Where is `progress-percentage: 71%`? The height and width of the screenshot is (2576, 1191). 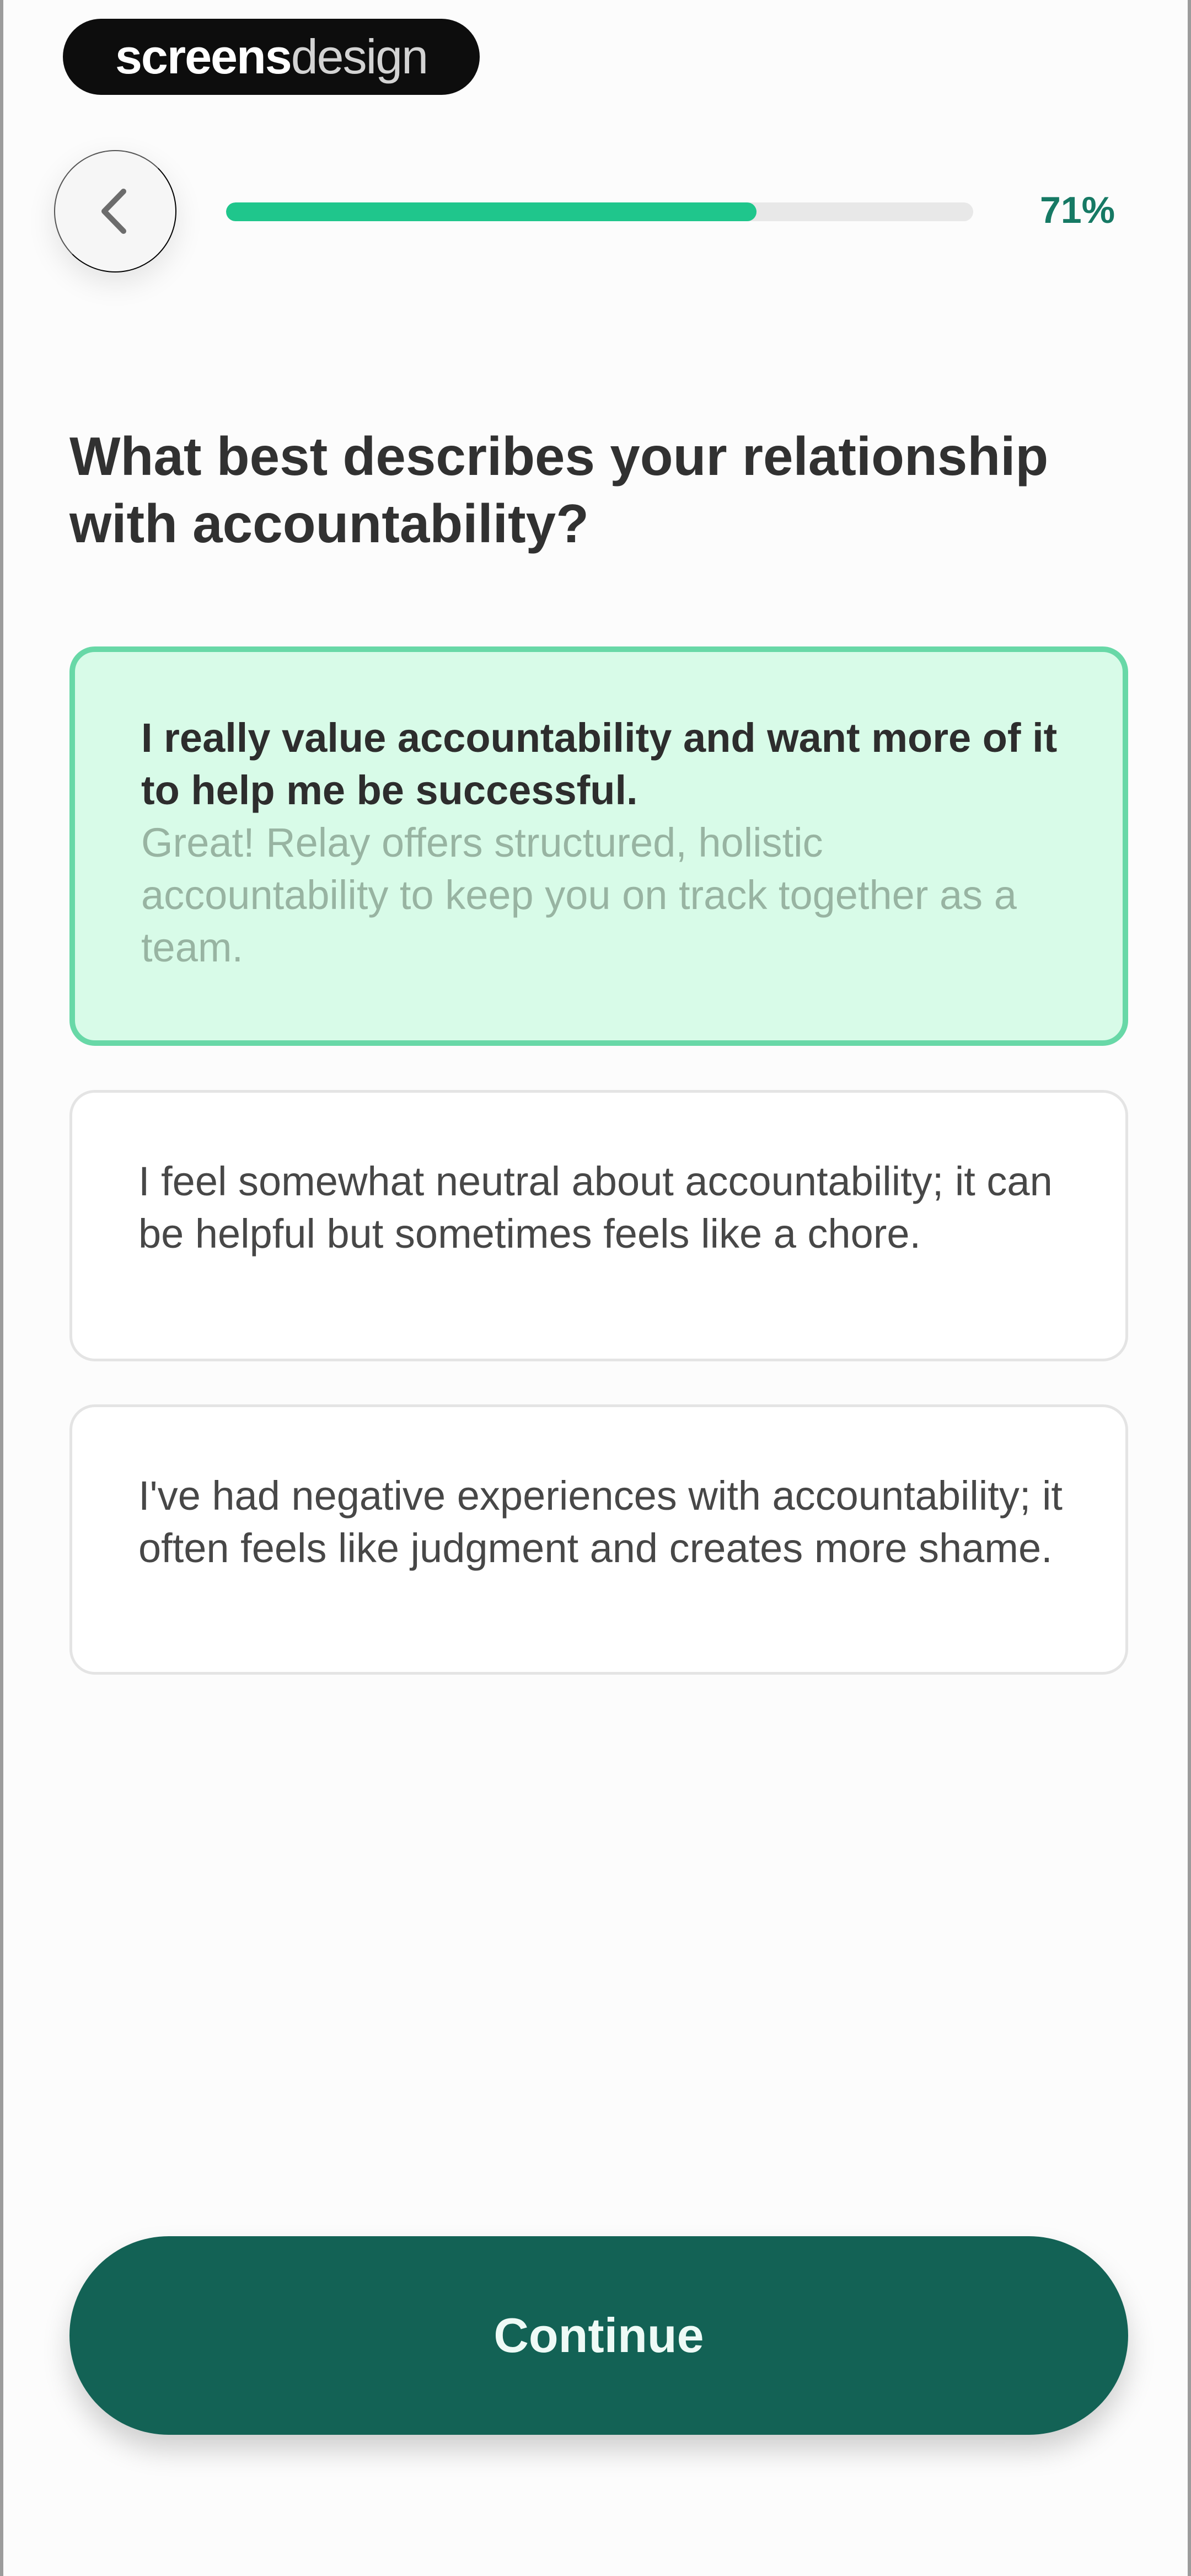
progress-percentage: 71% is located at coordinates (1077, 210).